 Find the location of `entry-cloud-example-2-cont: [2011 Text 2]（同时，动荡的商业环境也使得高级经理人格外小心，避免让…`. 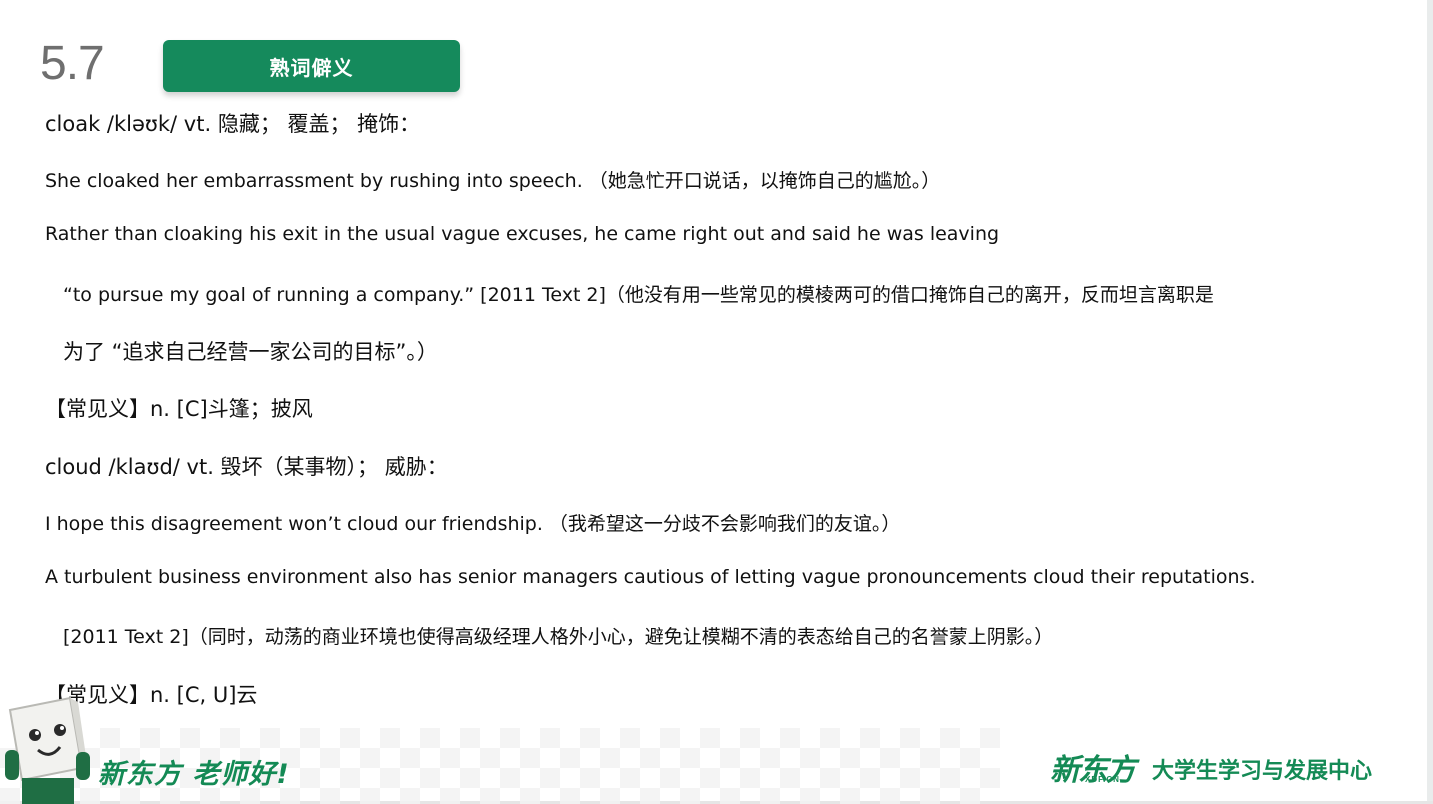

entry-cloud-example-2-cont: [2011 Text 2]（同时，动荡的商业环境也使得高级经理人格外小心，避免让… is located at coordinates (558, 637).